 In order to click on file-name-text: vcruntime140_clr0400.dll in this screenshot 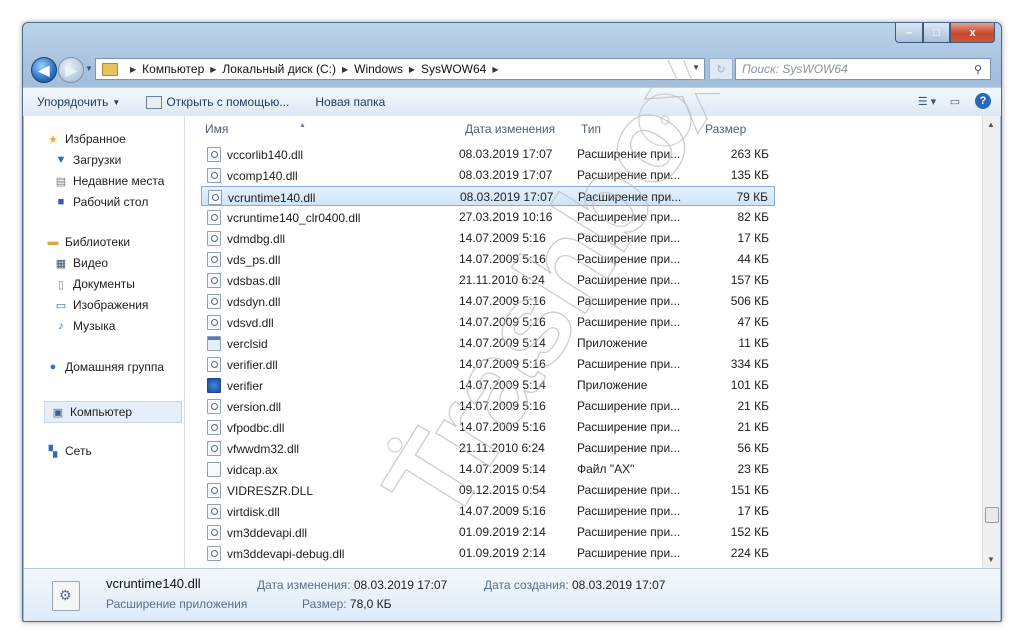, I will do `click(294, 217)`.